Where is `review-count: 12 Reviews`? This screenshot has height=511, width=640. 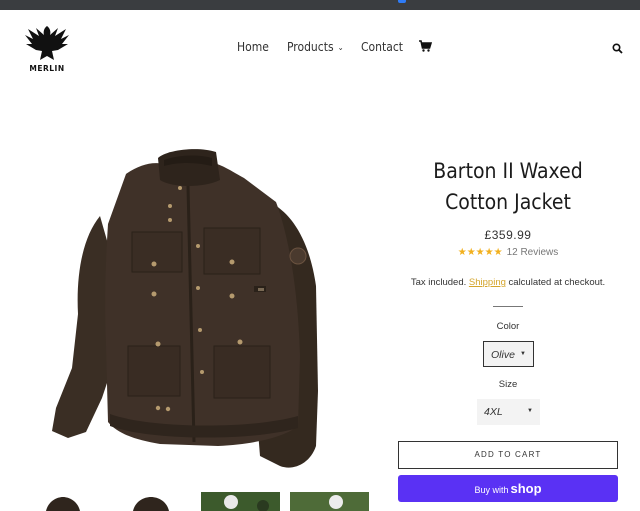
review-count: 12 Reviews is located at coordinates (532, 252).